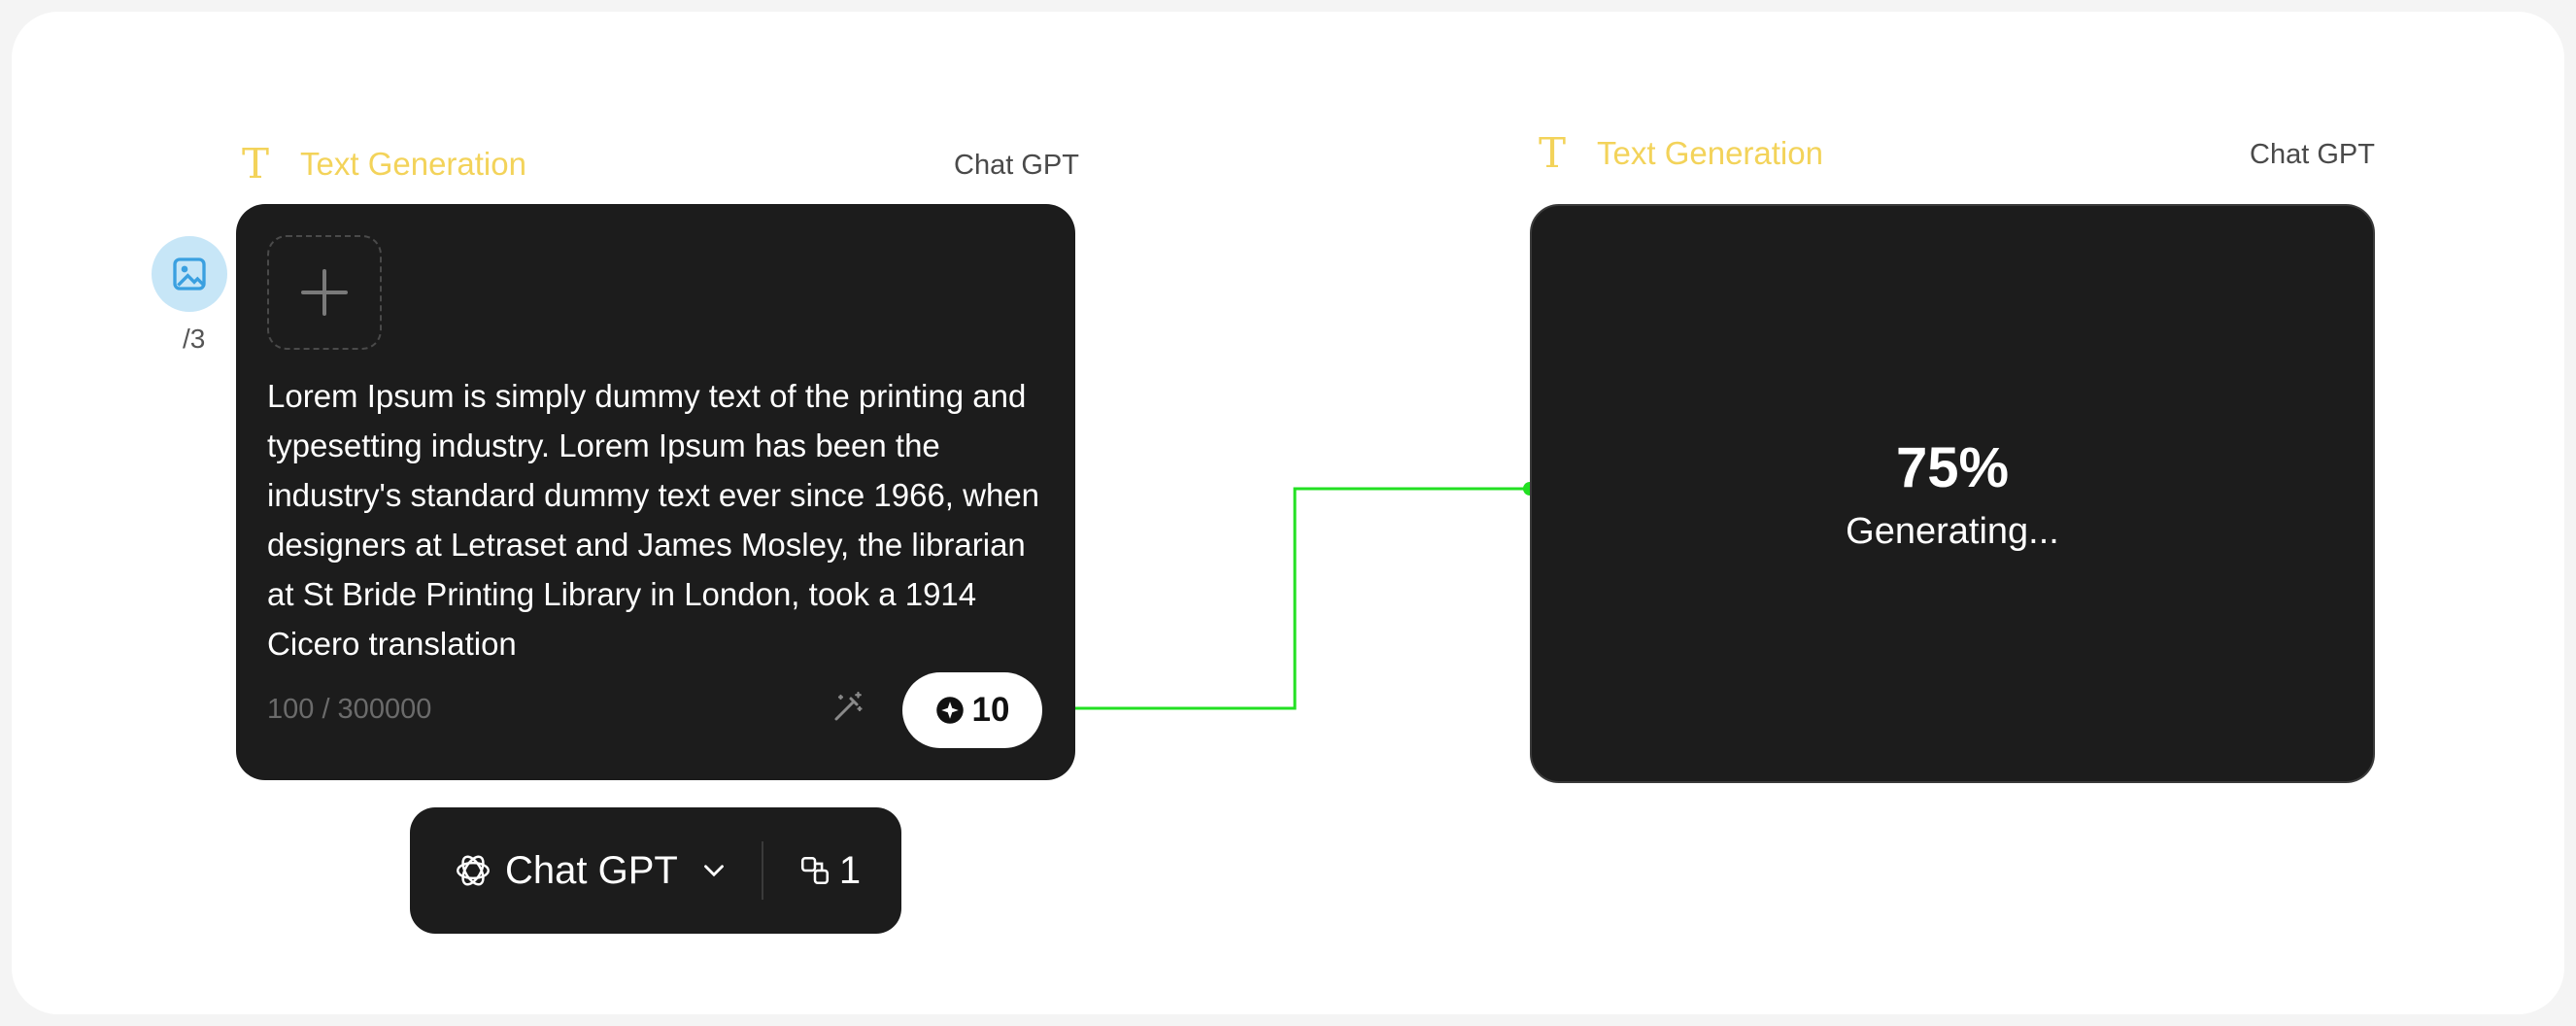 The width and height of the screenshot is (2576, 1026). Describe the element at coordinates (850, 870) in the screenshot. I see `variants-count: 1` at that location.